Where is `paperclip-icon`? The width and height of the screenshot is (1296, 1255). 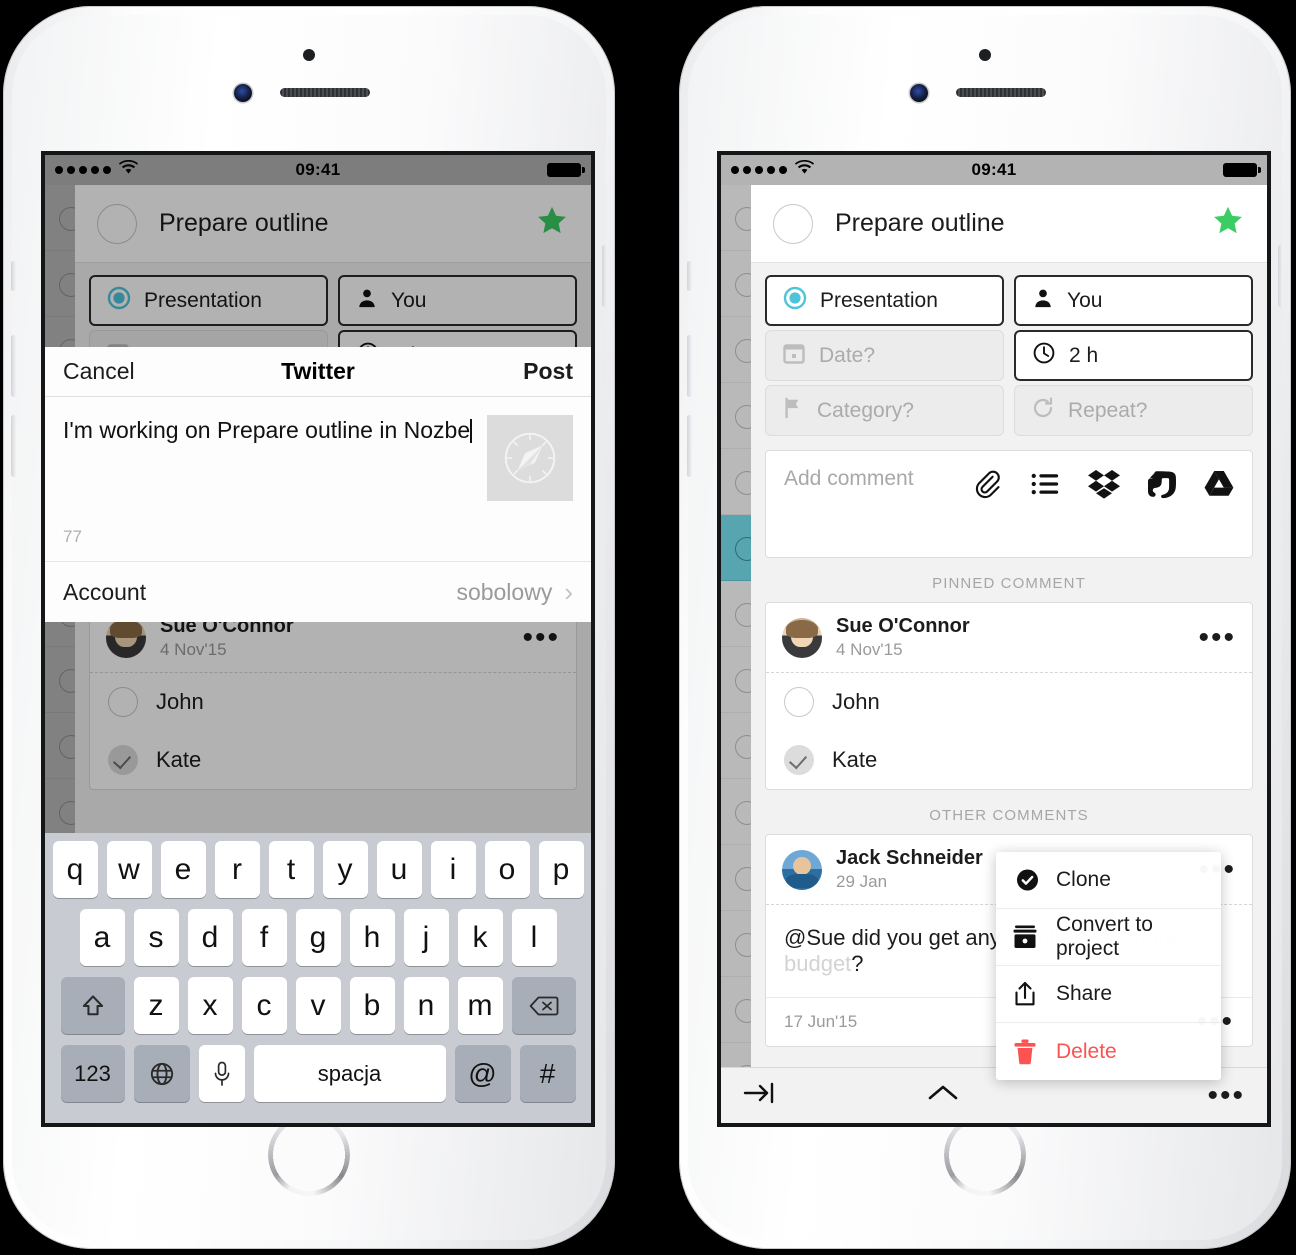
paperclip-icon is located at coordinates (987, 486).